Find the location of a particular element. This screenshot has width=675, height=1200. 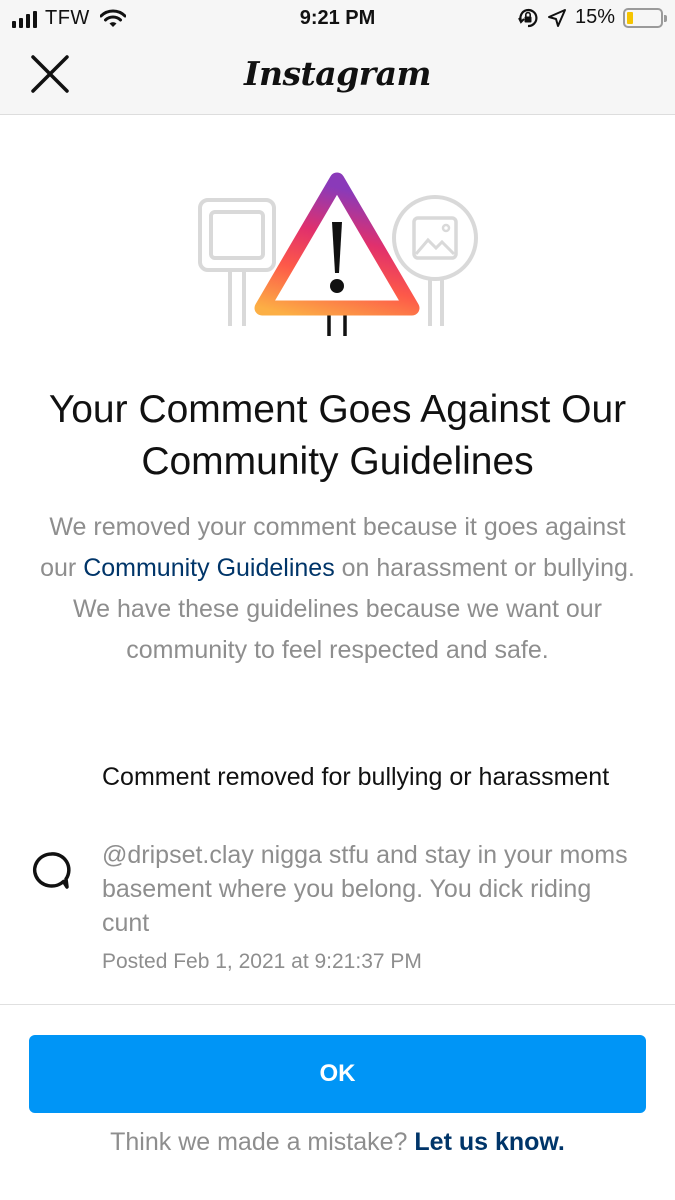

mistake-footer: Think we made a mistake? Let us know. is located at coordinates (337, 1142).